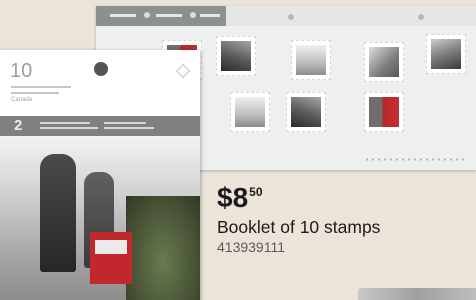  I want to click on booklet-band, so click(100, 126).